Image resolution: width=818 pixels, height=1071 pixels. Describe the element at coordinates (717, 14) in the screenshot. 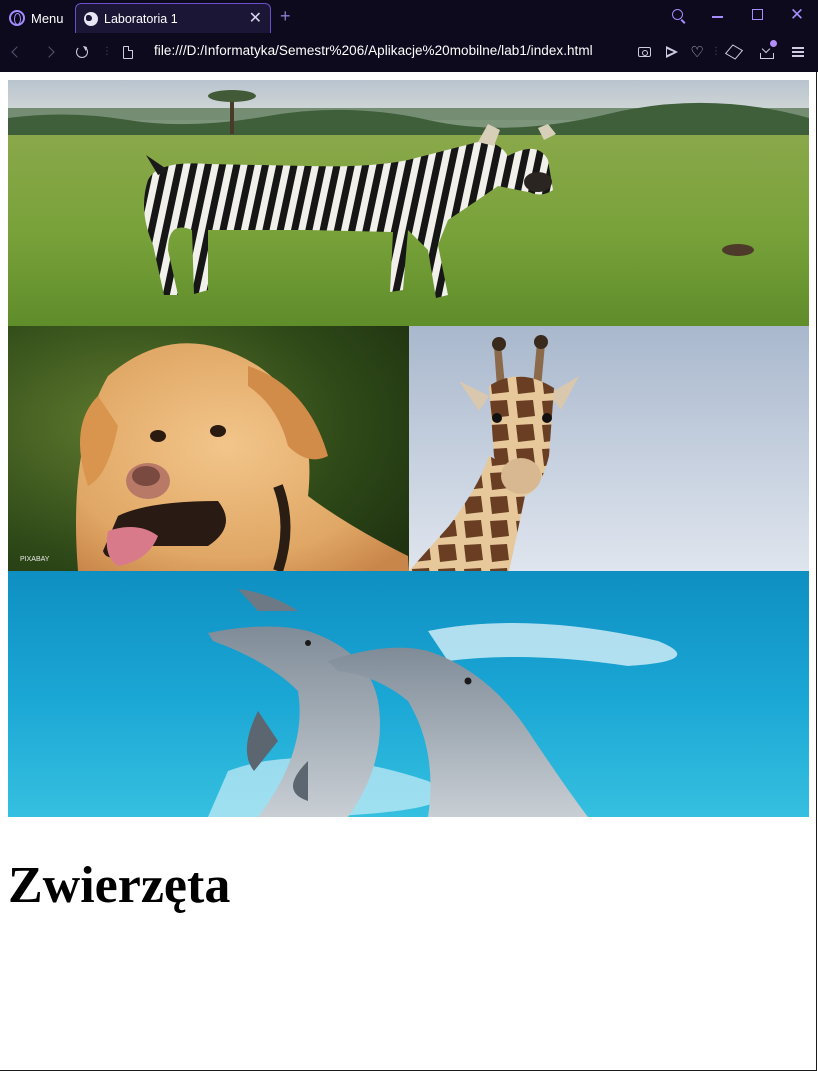

I see `minimize-button` at that location.